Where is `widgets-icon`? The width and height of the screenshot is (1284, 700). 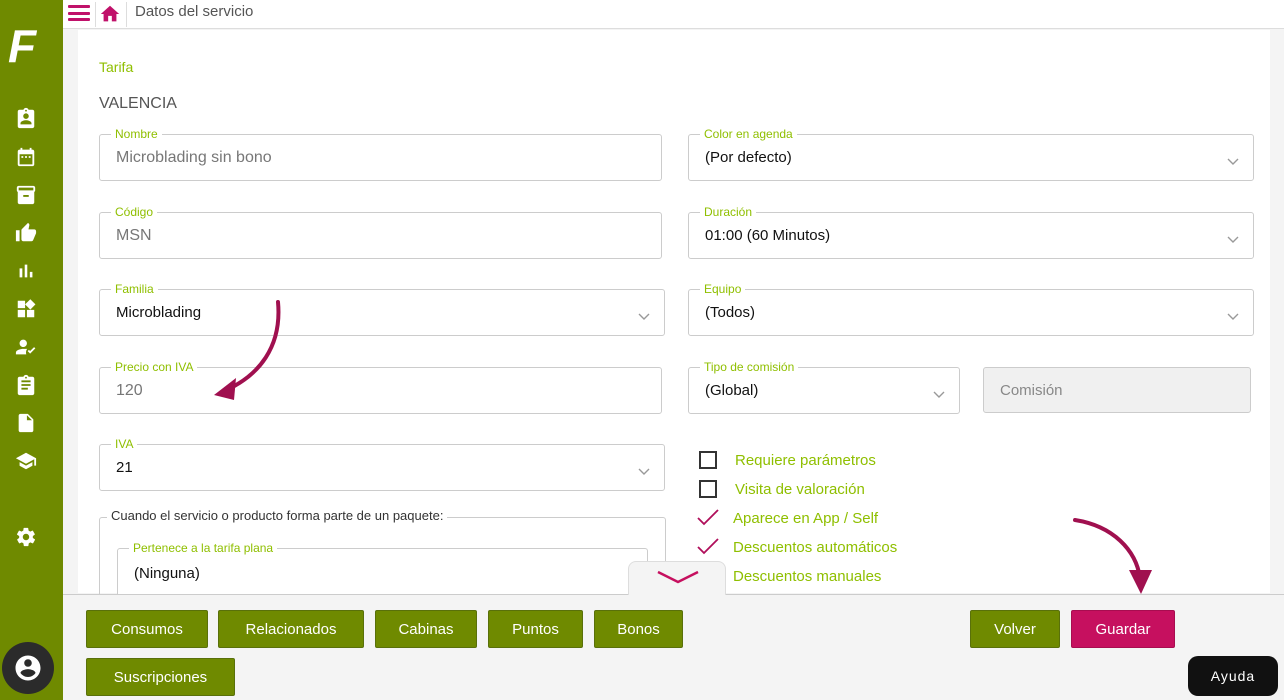
widgets-icon is located at coordinates (26, 309).